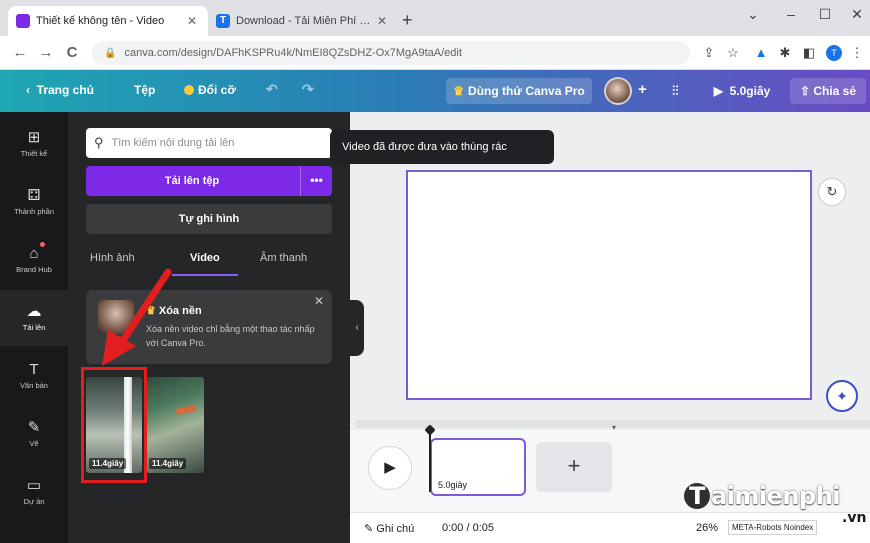 This screenshot has width=870, height=543. What do you see at coordinates (20, 53) in the screenshot?
I see `back-button: ←` at bounding box center [20, 53].